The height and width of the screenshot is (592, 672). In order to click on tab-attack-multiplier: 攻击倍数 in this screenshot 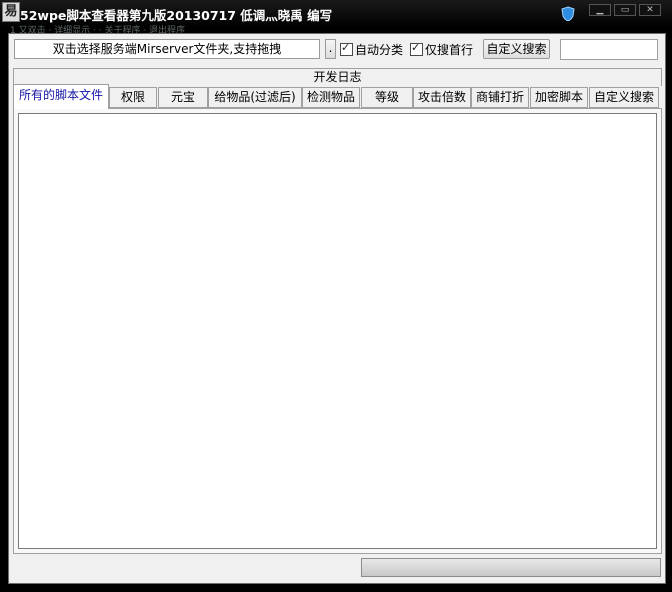, I will do `click(442, 97)`.